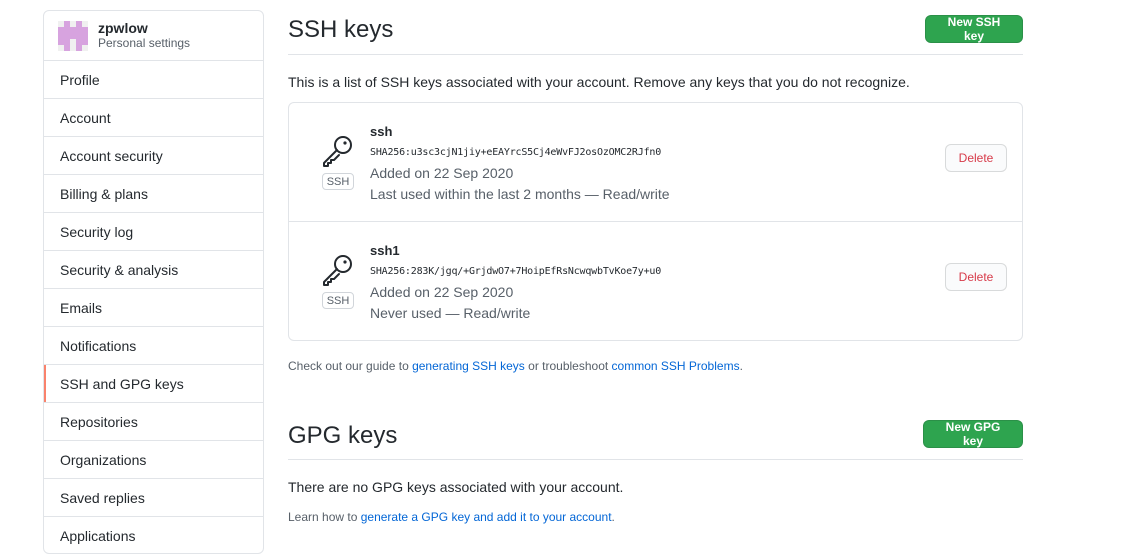 The image size is (1136, 557). I want to click on sidebar-item-saved-replies: Saved replies, so click(153, 498).